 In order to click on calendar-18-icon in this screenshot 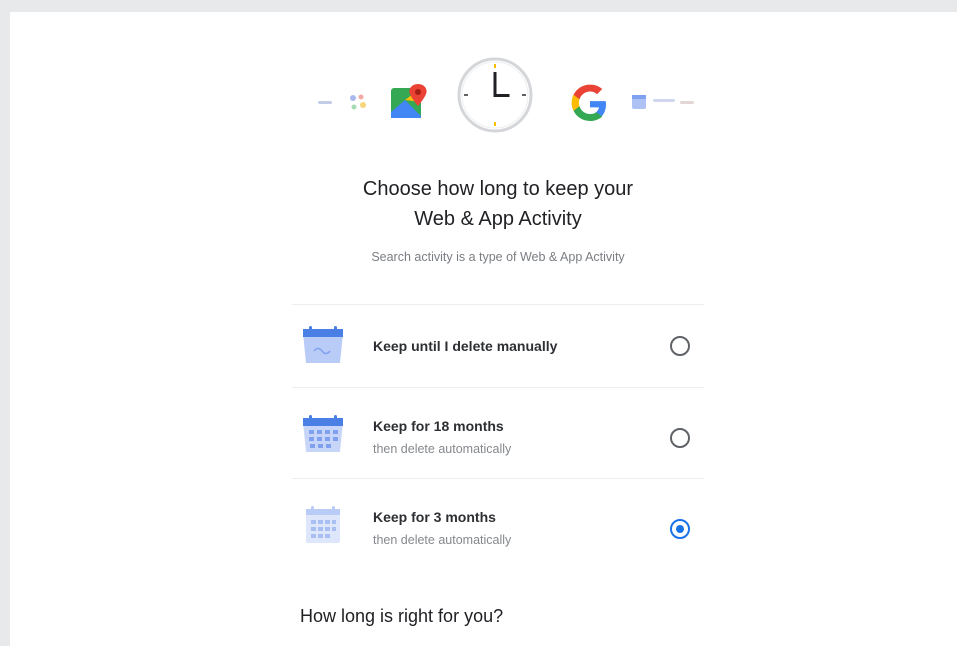, I will do `click(323, 433)`.